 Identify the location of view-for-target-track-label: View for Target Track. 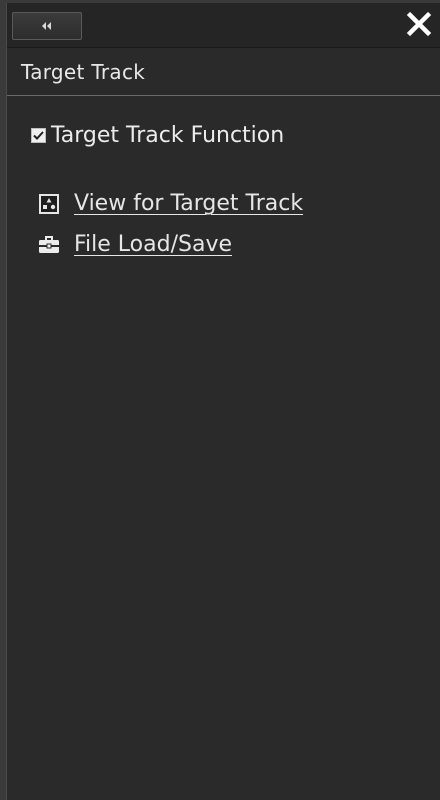
(189, 203).